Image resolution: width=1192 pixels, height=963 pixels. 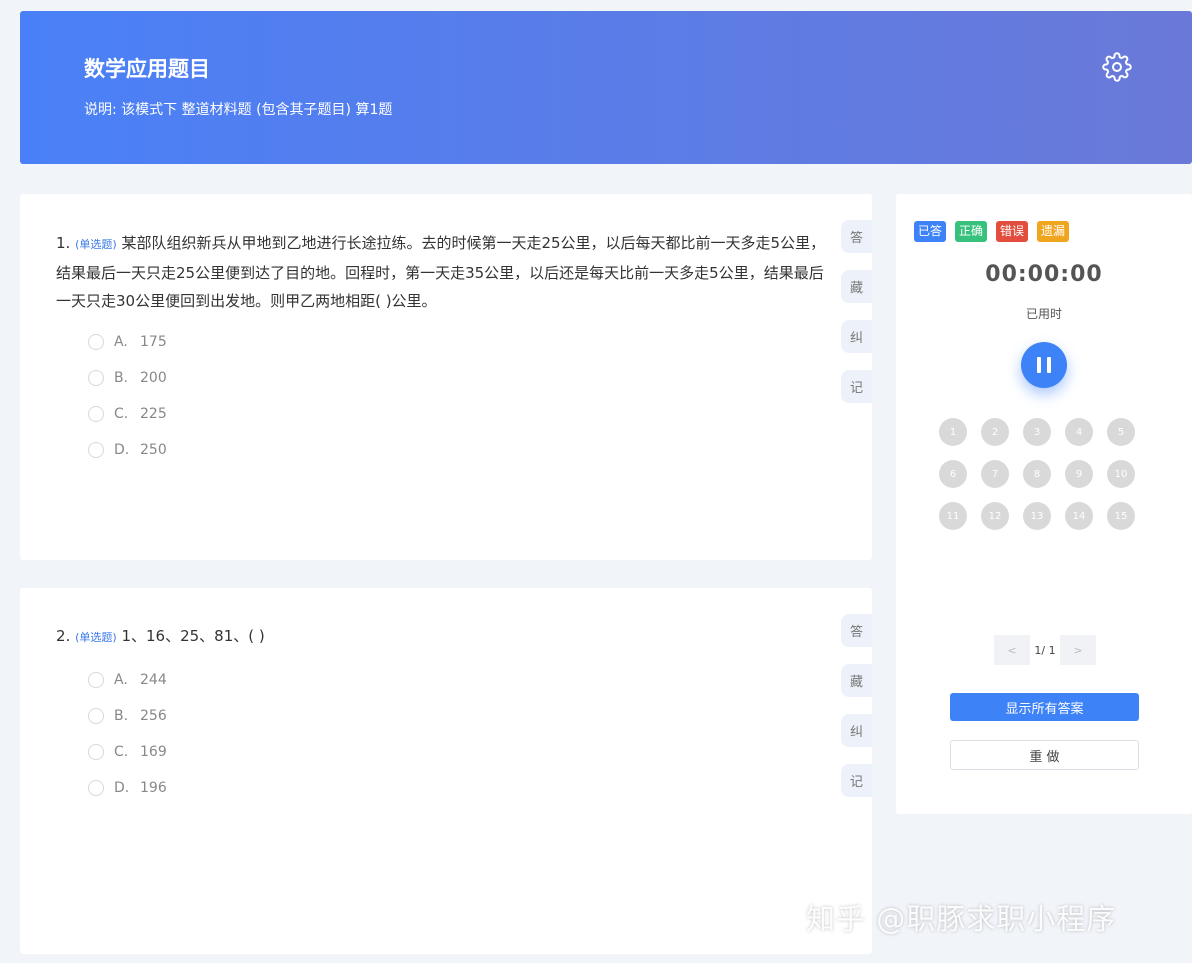 I want to click on option-a: A. 175, so click(x=127, y=342).